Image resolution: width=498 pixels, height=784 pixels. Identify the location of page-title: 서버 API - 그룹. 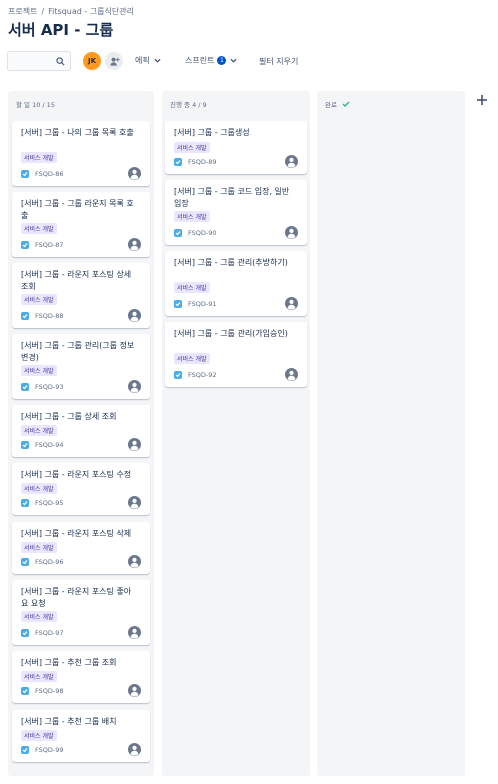
(61, 30).